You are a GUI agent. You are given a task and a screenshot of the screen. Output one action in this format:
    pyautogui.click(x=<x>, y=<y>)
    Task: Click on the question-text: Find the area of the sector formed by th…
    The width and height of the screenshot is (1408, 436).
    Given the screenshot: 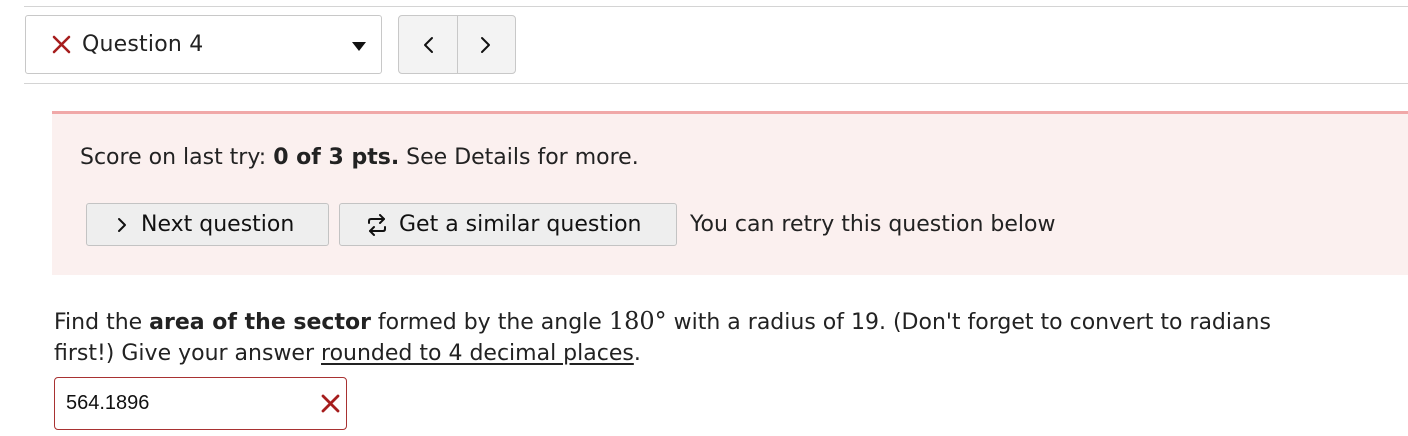 What is the action you would take?
    pyautogui.click(x=674, y=337)
    